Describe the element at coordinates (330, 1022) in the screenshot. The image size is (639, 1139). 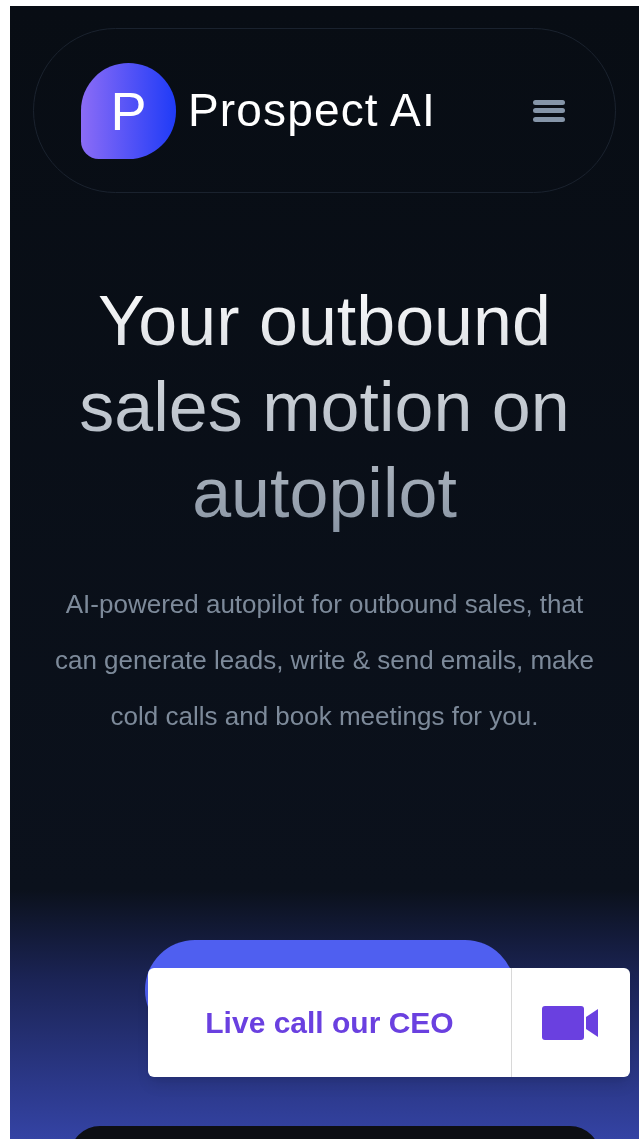
I see `live-call-button: Live call our CEO` at that location.